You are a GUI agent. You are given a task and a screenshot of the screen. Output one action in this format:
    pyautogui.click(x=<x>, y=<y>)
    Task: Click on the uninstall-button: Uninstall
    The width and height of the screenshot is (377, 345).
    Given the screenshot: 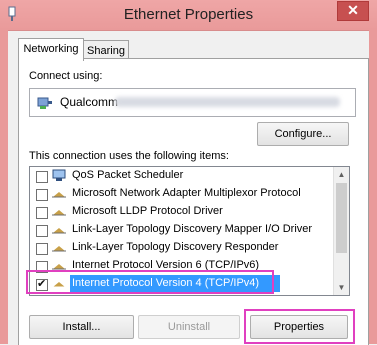 What is the action you would take?
    pyautogui.click(x=189, y=327)
    